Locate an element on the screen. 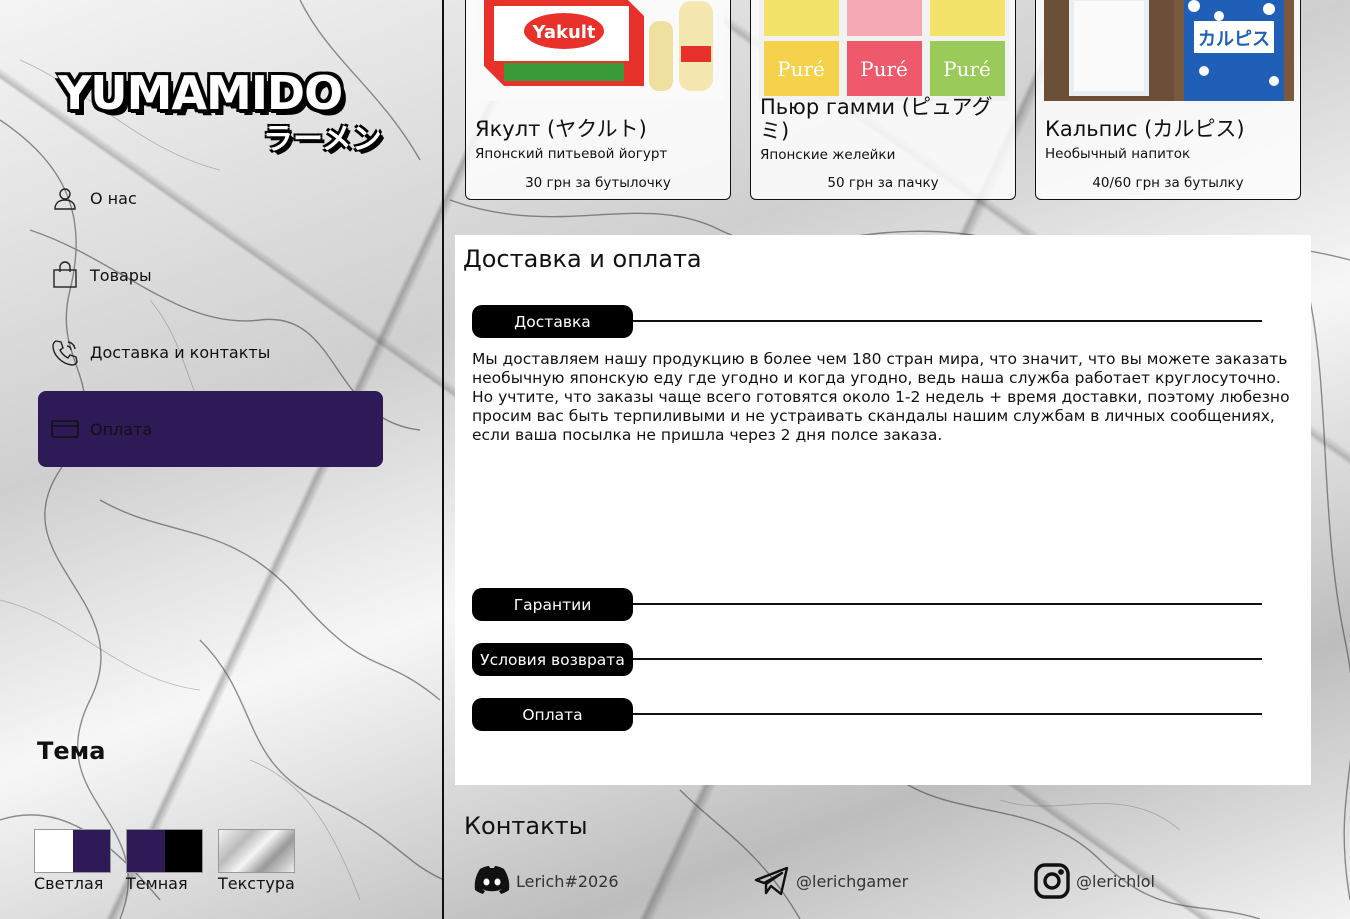 This screenshot has height=919, width=1350. accordion-delivery: Доставка is located at coordinates (867, 322).